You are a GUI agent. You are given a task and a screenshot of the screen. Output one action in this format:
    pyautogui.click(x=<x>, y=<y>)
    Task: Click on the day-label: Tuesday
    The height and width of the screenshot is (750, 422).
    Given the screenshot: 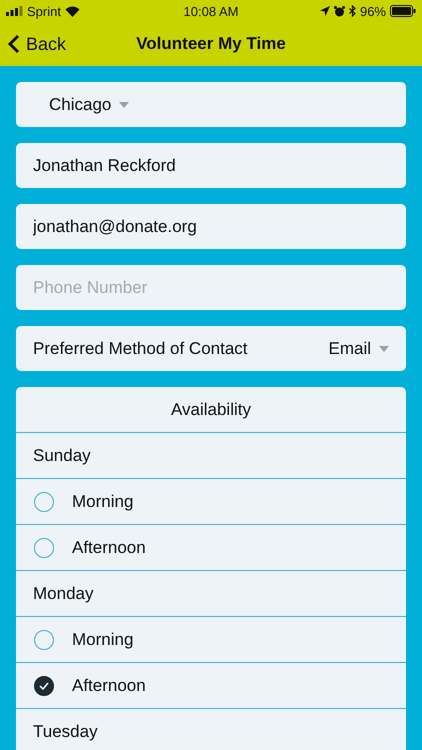 What is the action you would take?
    pyautogui.click(x=65, y=732)
    